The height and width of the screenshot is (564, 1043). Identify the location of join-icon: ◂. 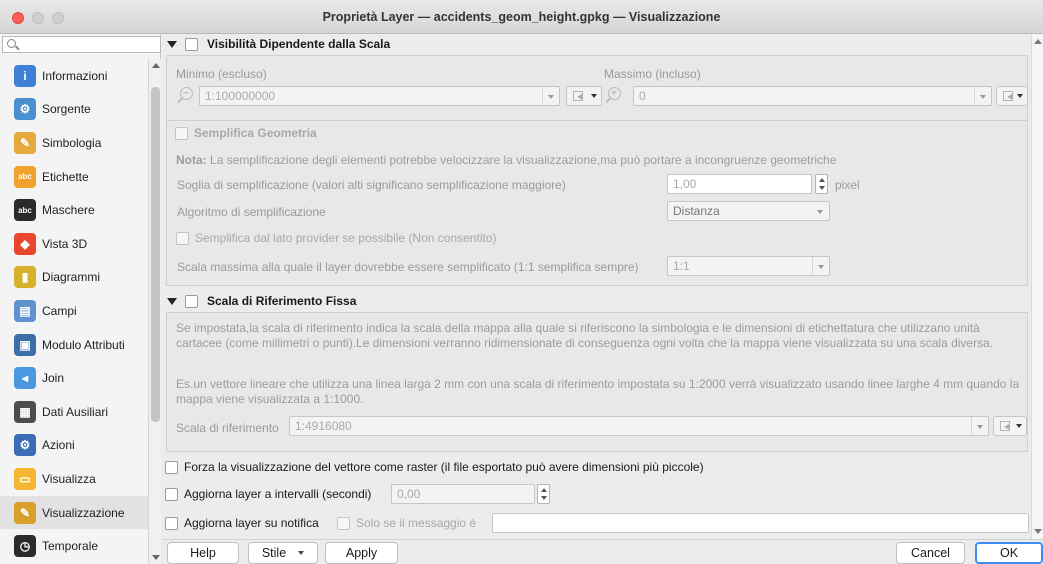
(25, 378).